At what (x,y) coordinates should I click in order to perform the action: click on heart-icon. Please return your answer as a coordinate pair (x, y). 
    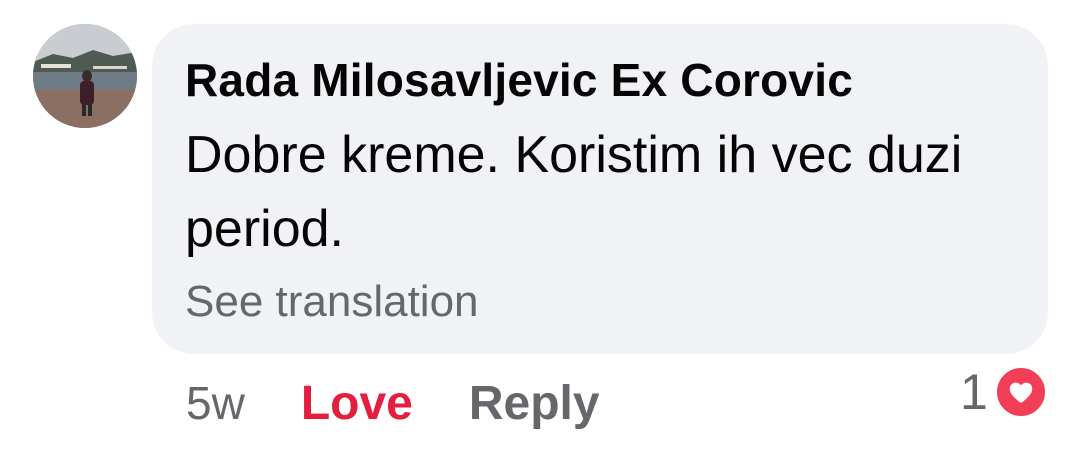
    Looking at the image, I should click on (1020, 392).